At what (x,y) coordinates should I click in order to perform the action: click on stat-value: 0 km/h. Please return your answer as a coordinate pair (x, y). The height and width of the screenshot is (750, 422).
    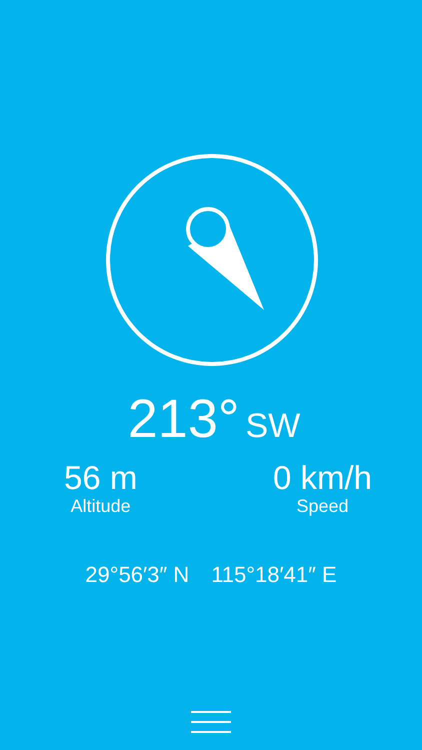
    Looking at the image, I should click on (322, 478).